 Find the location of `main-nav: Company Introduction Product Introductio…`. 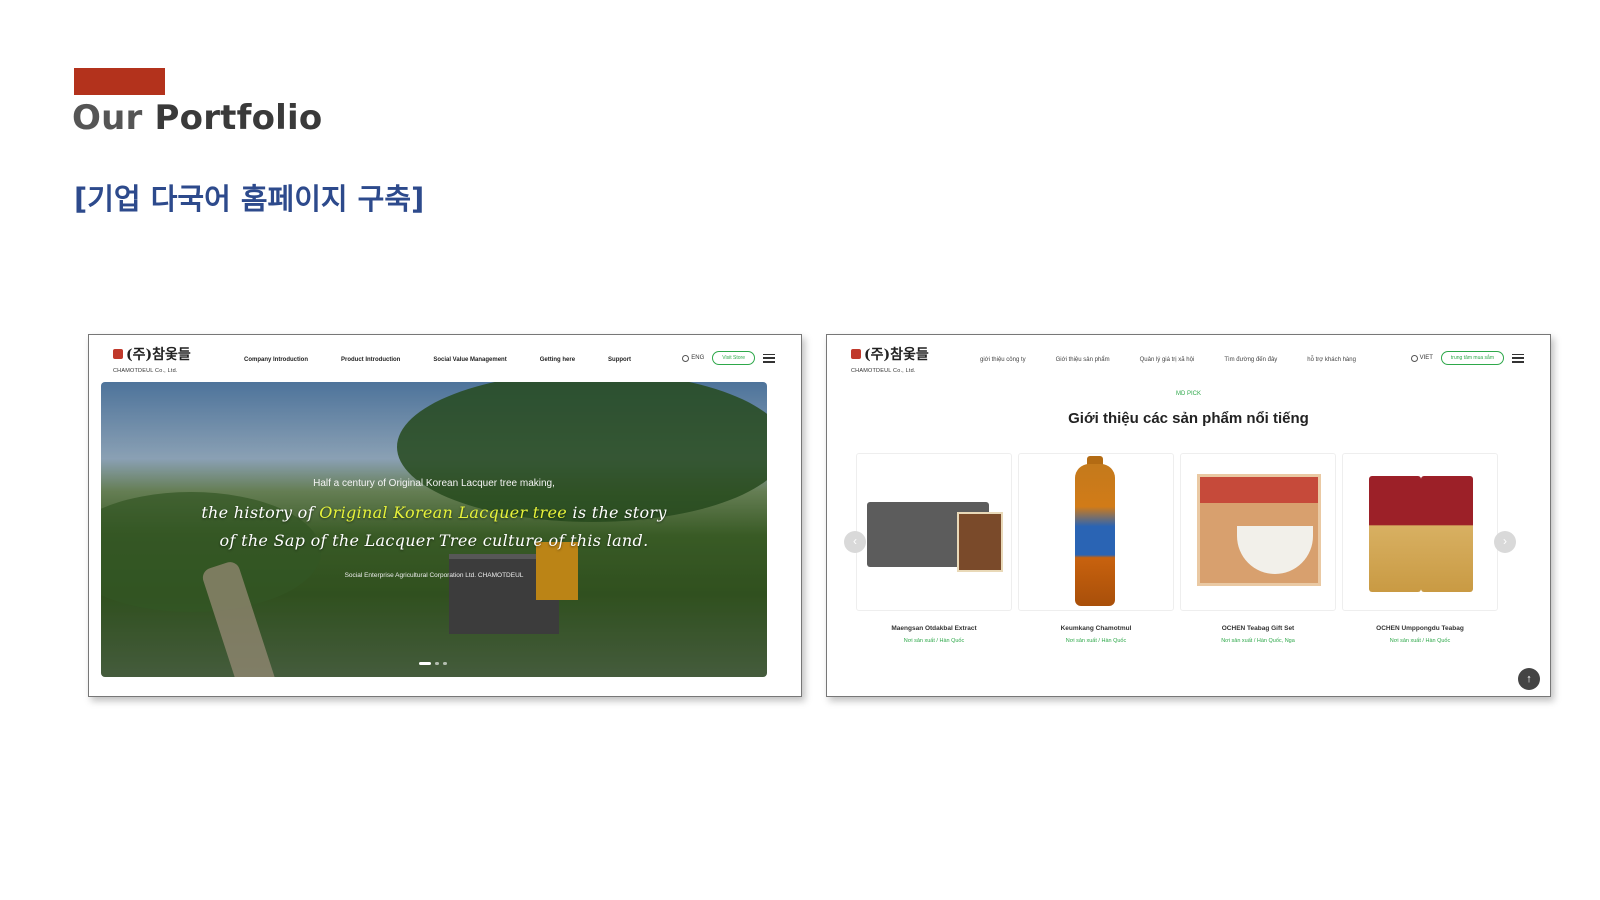

main-nav: Company Introduction Product Introductio… is located at coordinates (437, 360).